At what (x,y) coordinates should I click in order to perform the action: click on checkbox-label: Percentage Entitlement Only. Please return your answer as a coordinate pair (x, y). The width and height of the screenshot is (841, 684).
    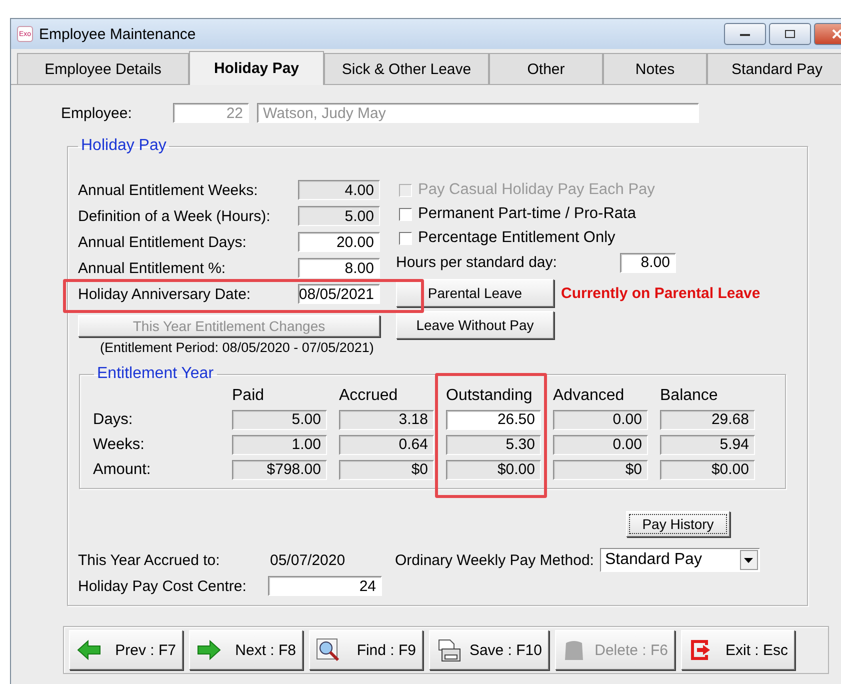
    Looking at the image, I should click on (517, 238).